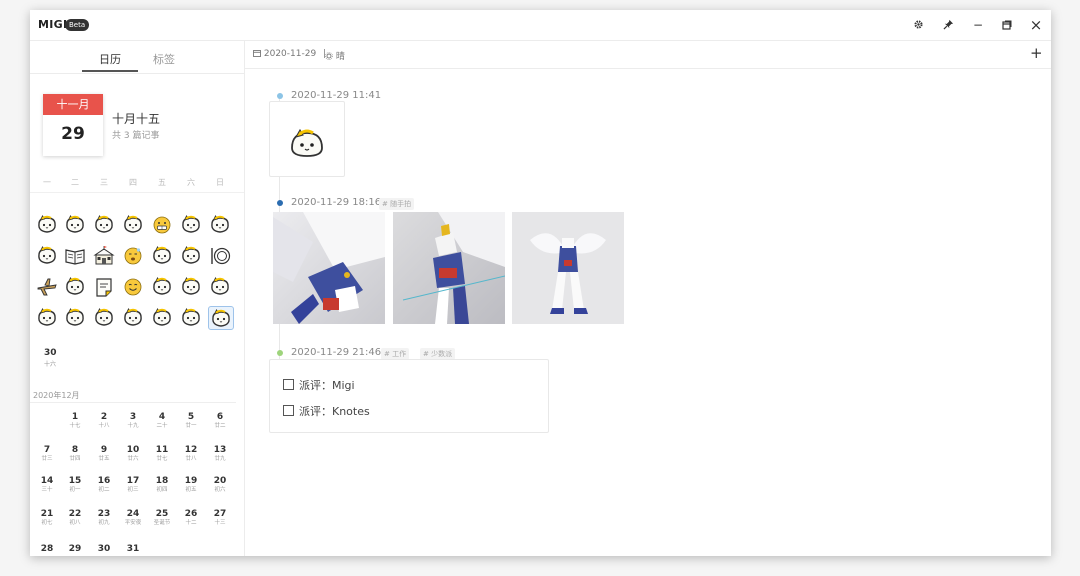 The image size is (1080, 576). I want to click on grimace-face-icon, so click(162, 225).